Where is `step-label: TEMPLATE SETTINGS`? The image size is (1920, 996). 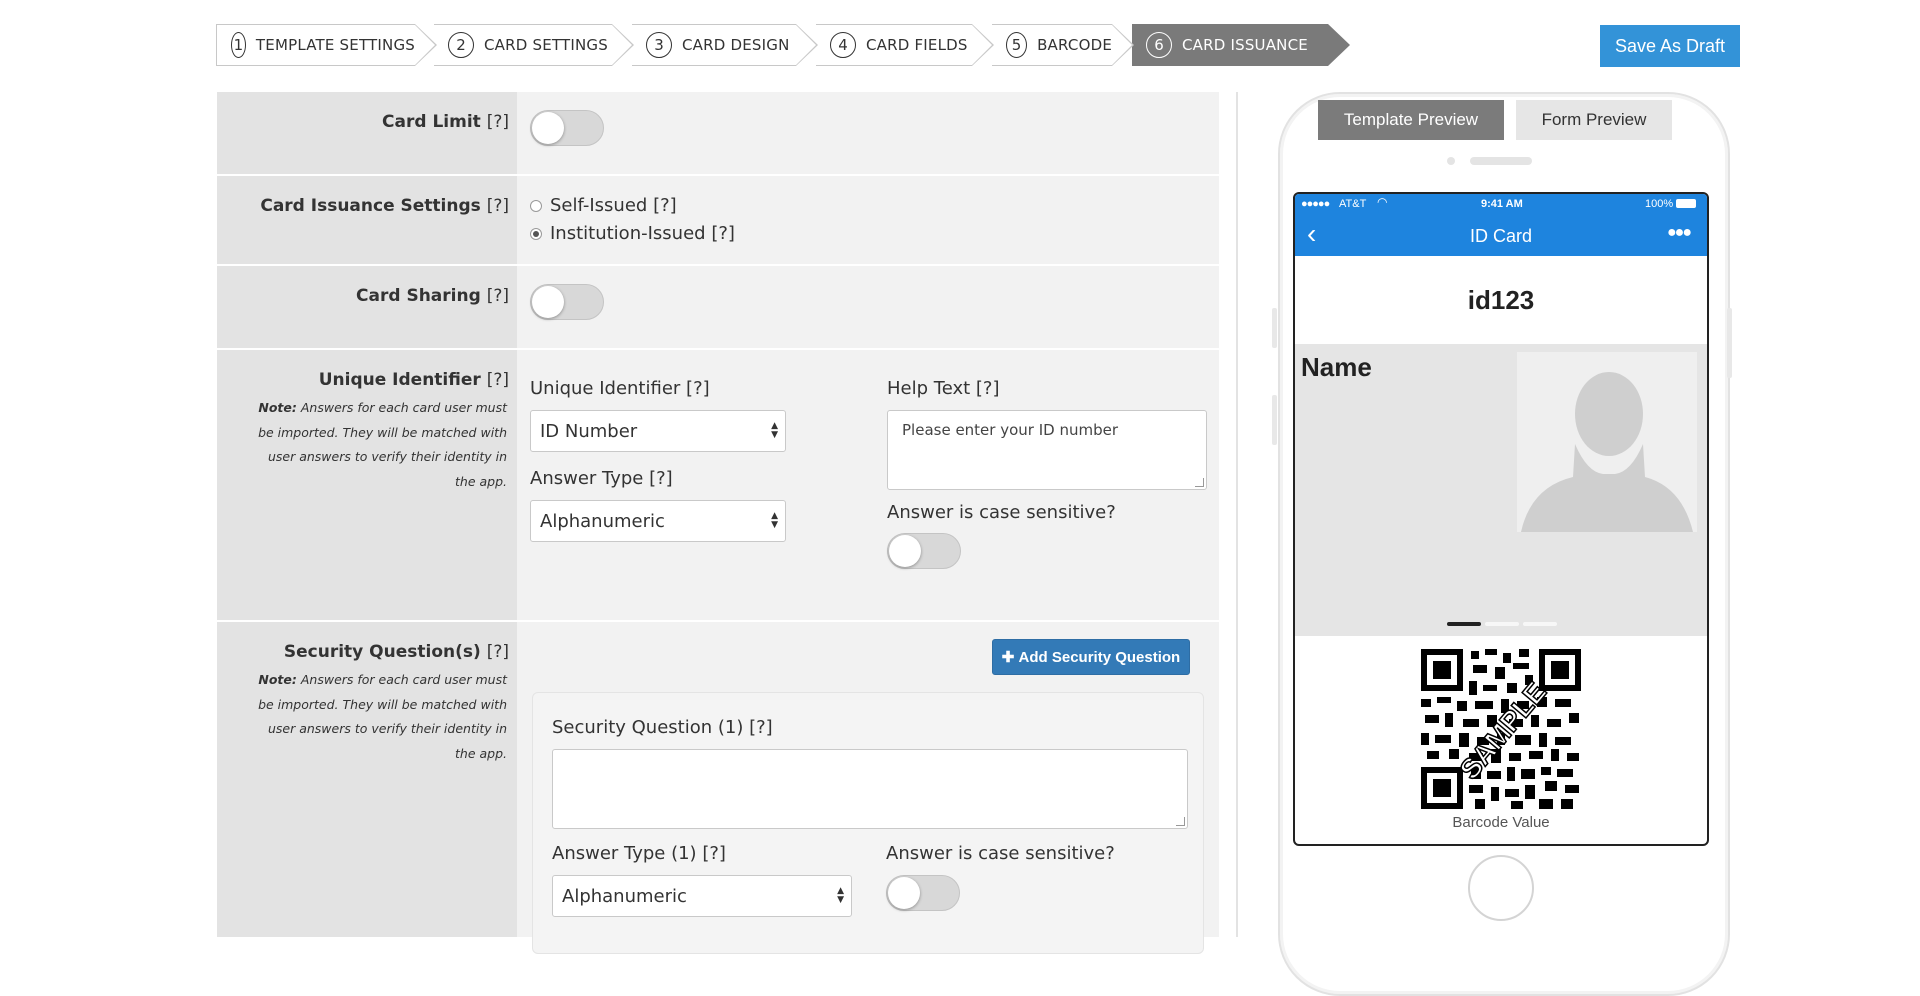
step-label: TEMPLATE SETTINGS is located at coordinates (335, 45).